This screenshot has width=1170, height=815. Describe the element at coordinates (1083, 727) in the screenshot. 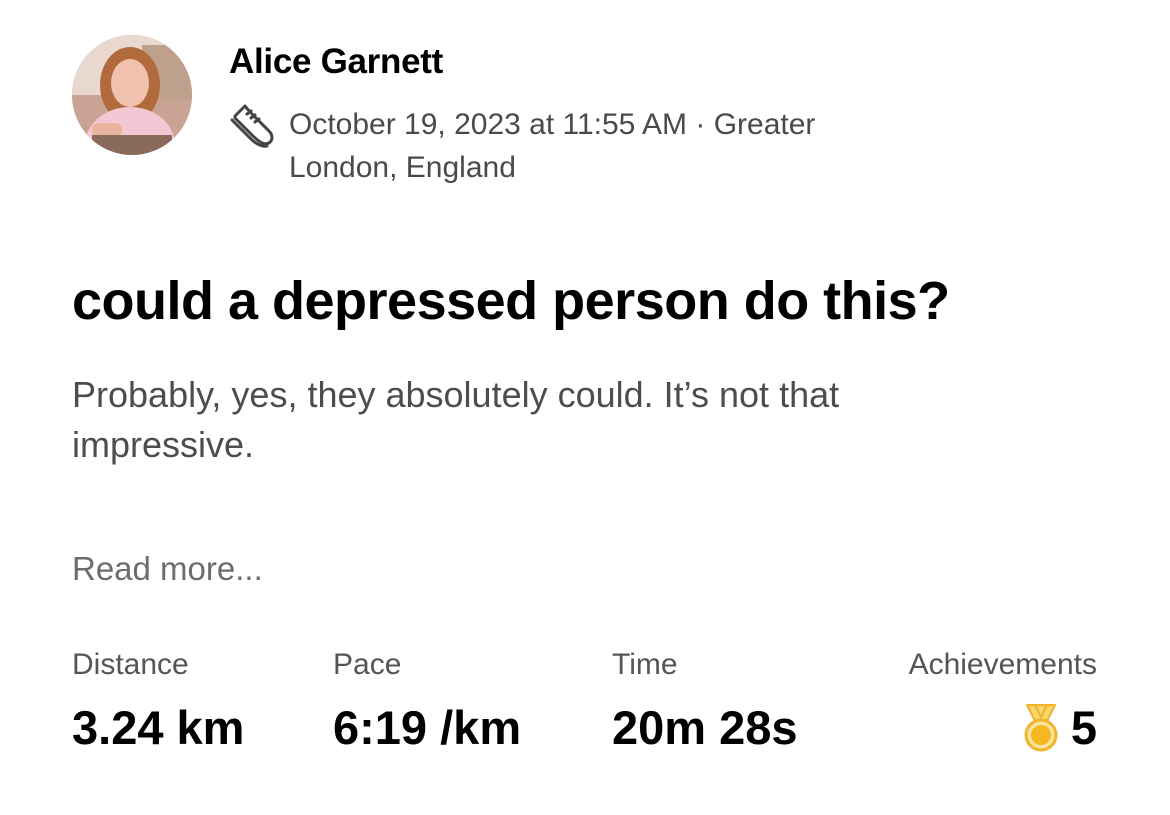

I see `achievements-value: 5` at that location.